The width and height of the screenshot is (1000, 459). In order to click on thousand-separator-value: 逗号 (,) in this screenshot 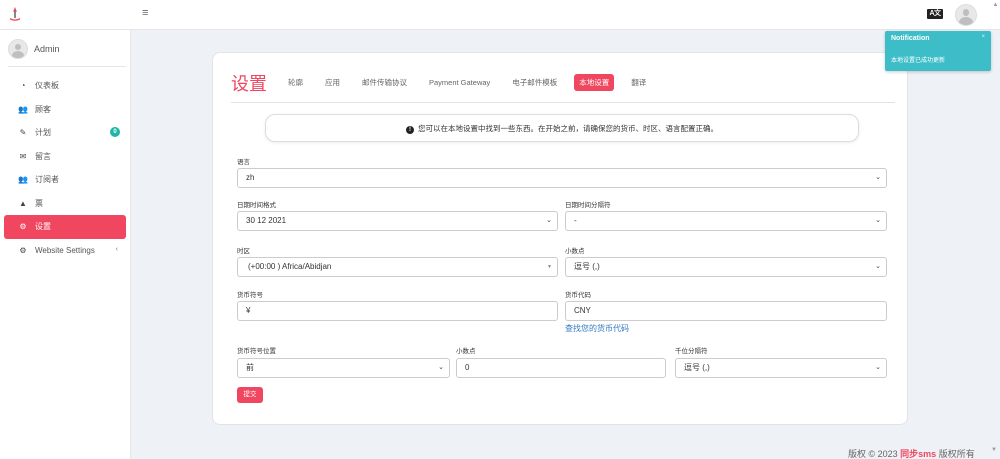, I will do `click(697, 367)`.